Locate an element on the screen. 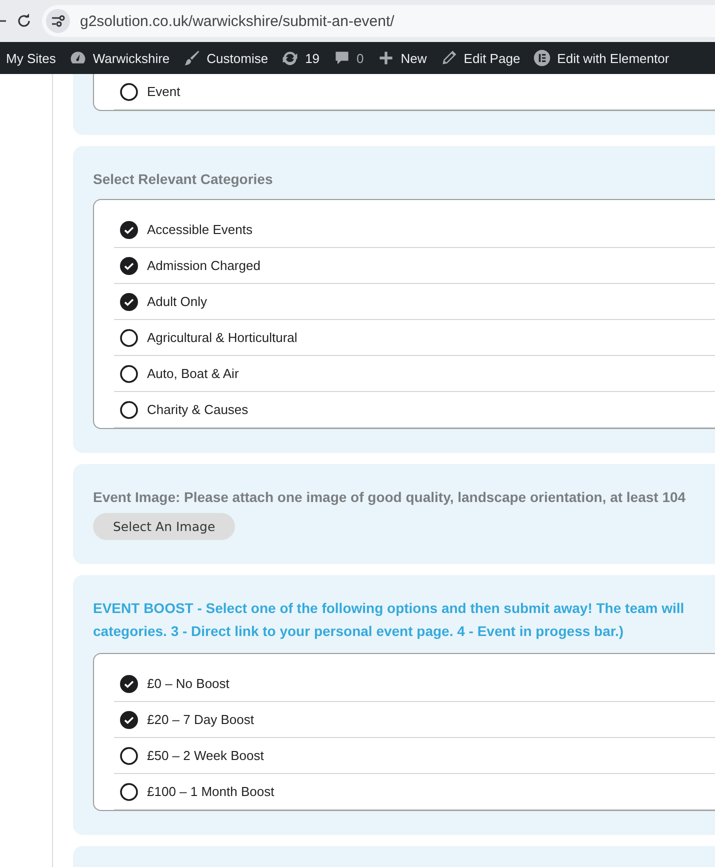 The height and width of the screenshot is (867, 715). address-bar: g2solution.co.uk/warwickshire/submit-an-event/ is located at coordinates (378, 21).